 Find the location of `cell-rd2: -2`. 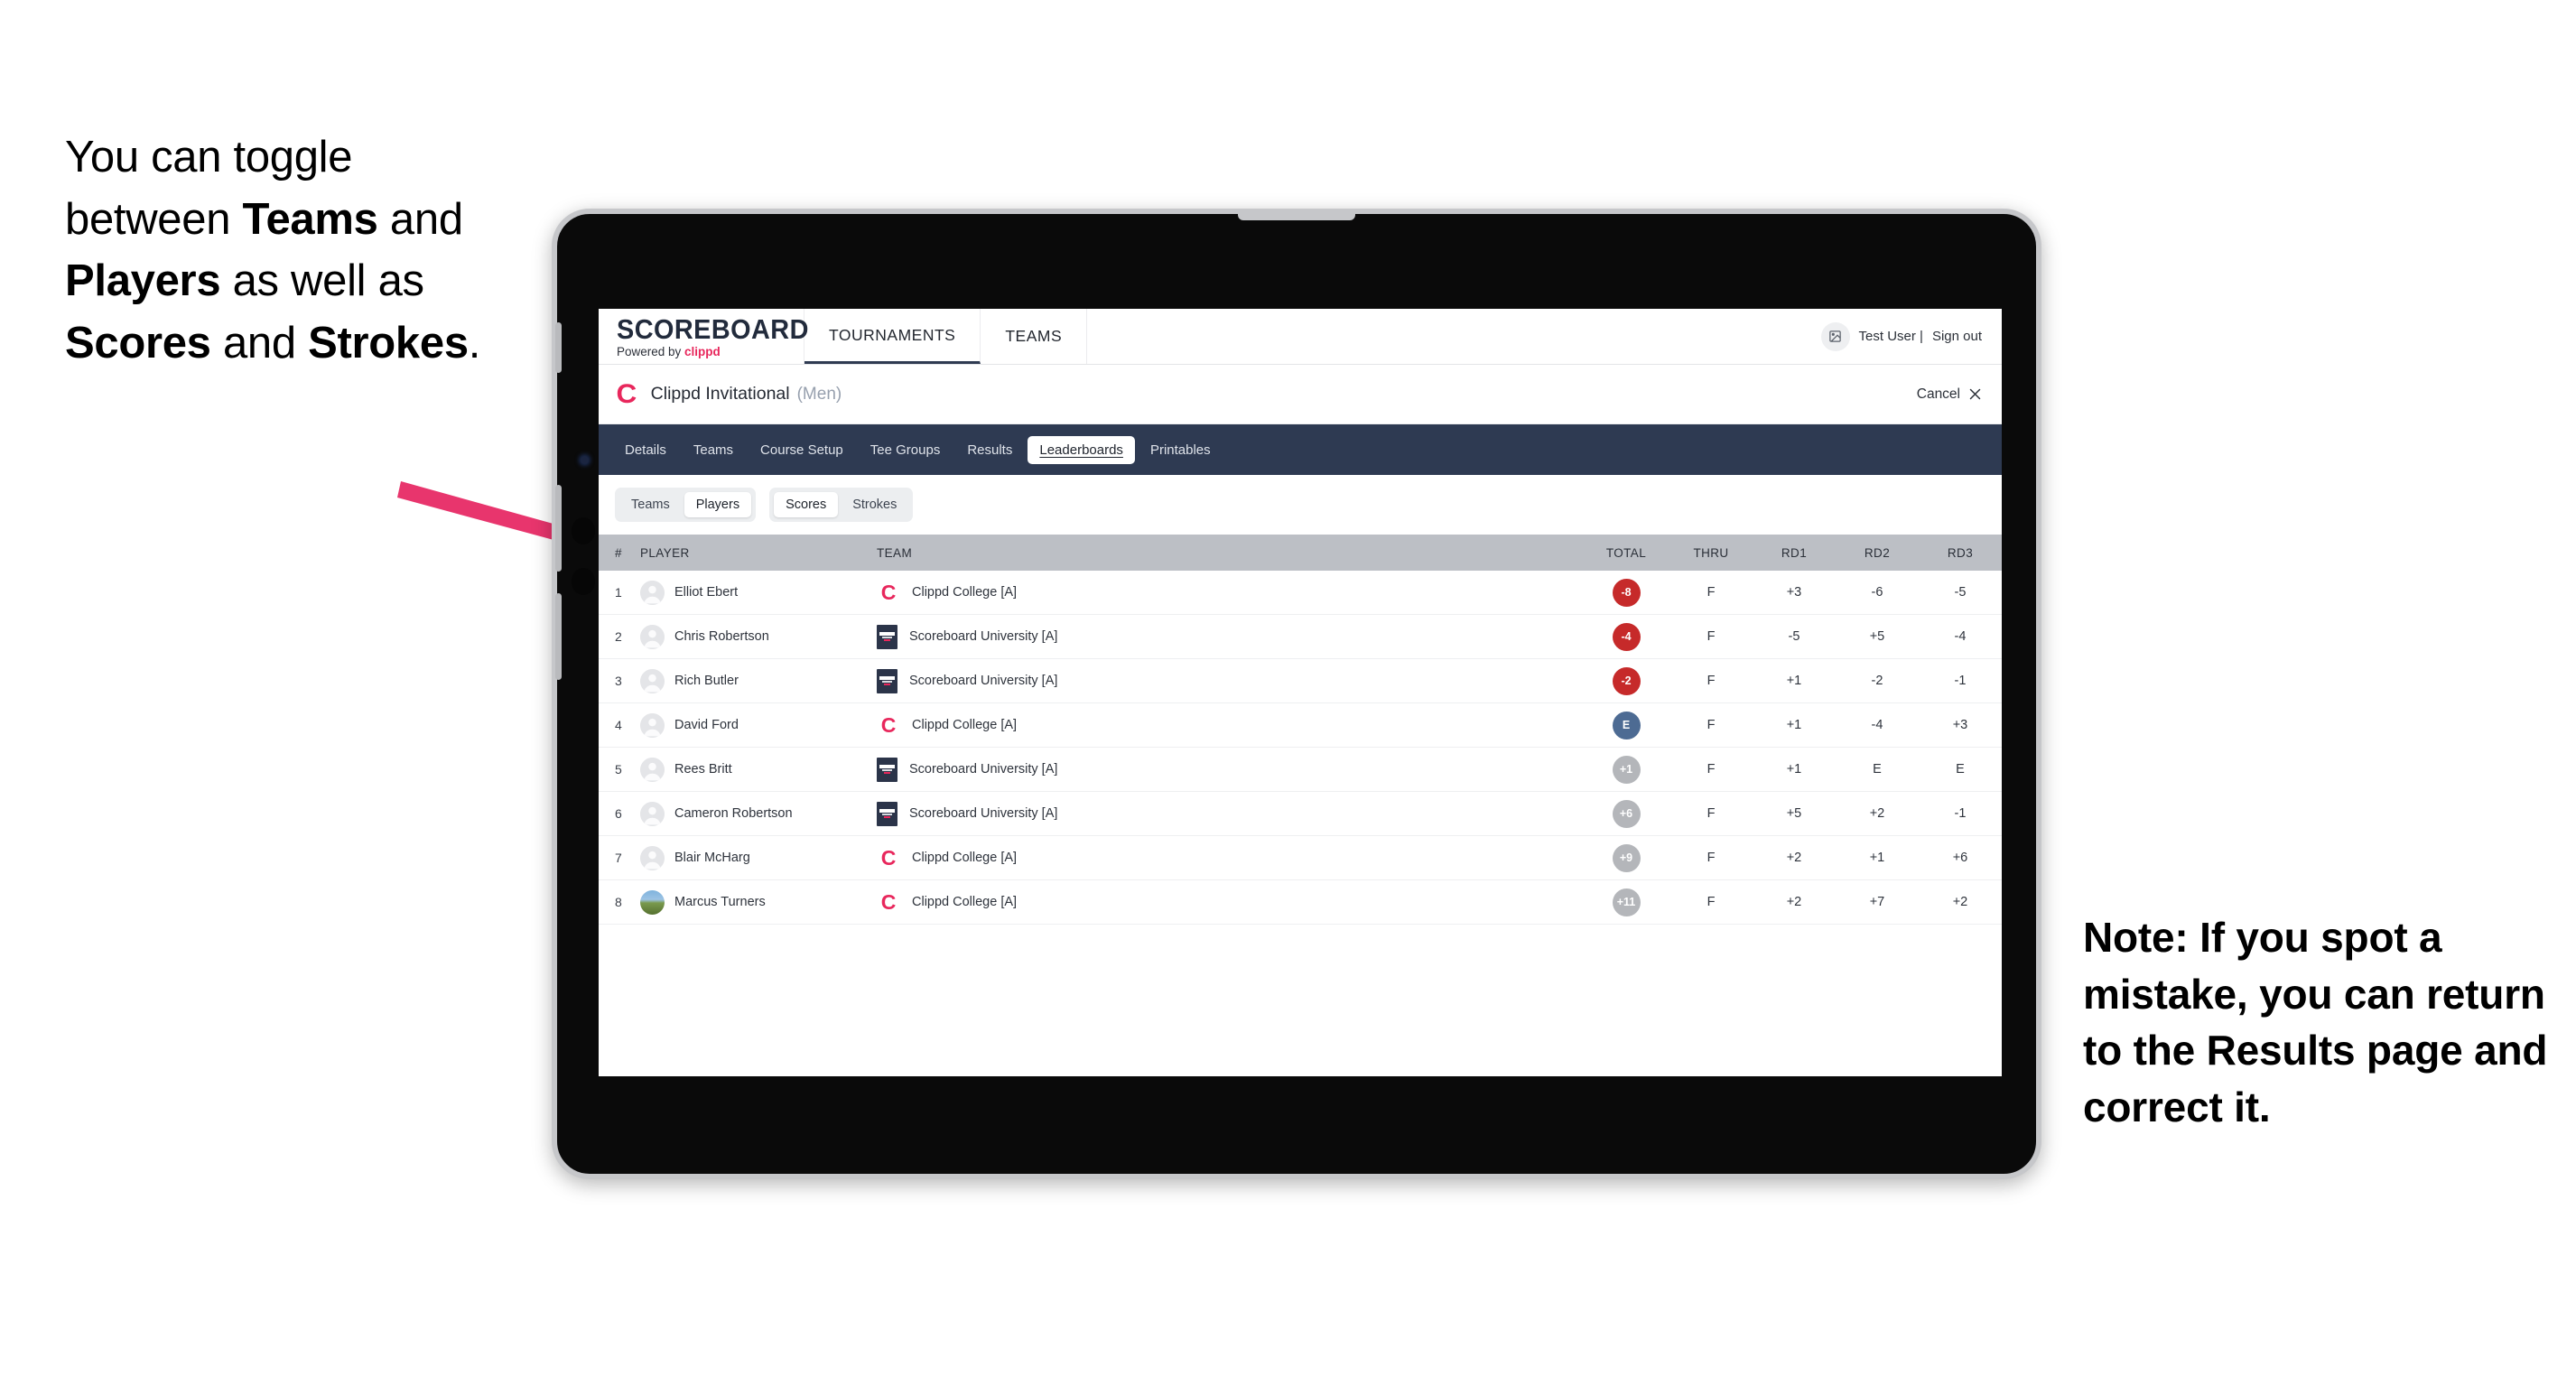

cell-rd2: -2 is located at coordinates (1877, 681).